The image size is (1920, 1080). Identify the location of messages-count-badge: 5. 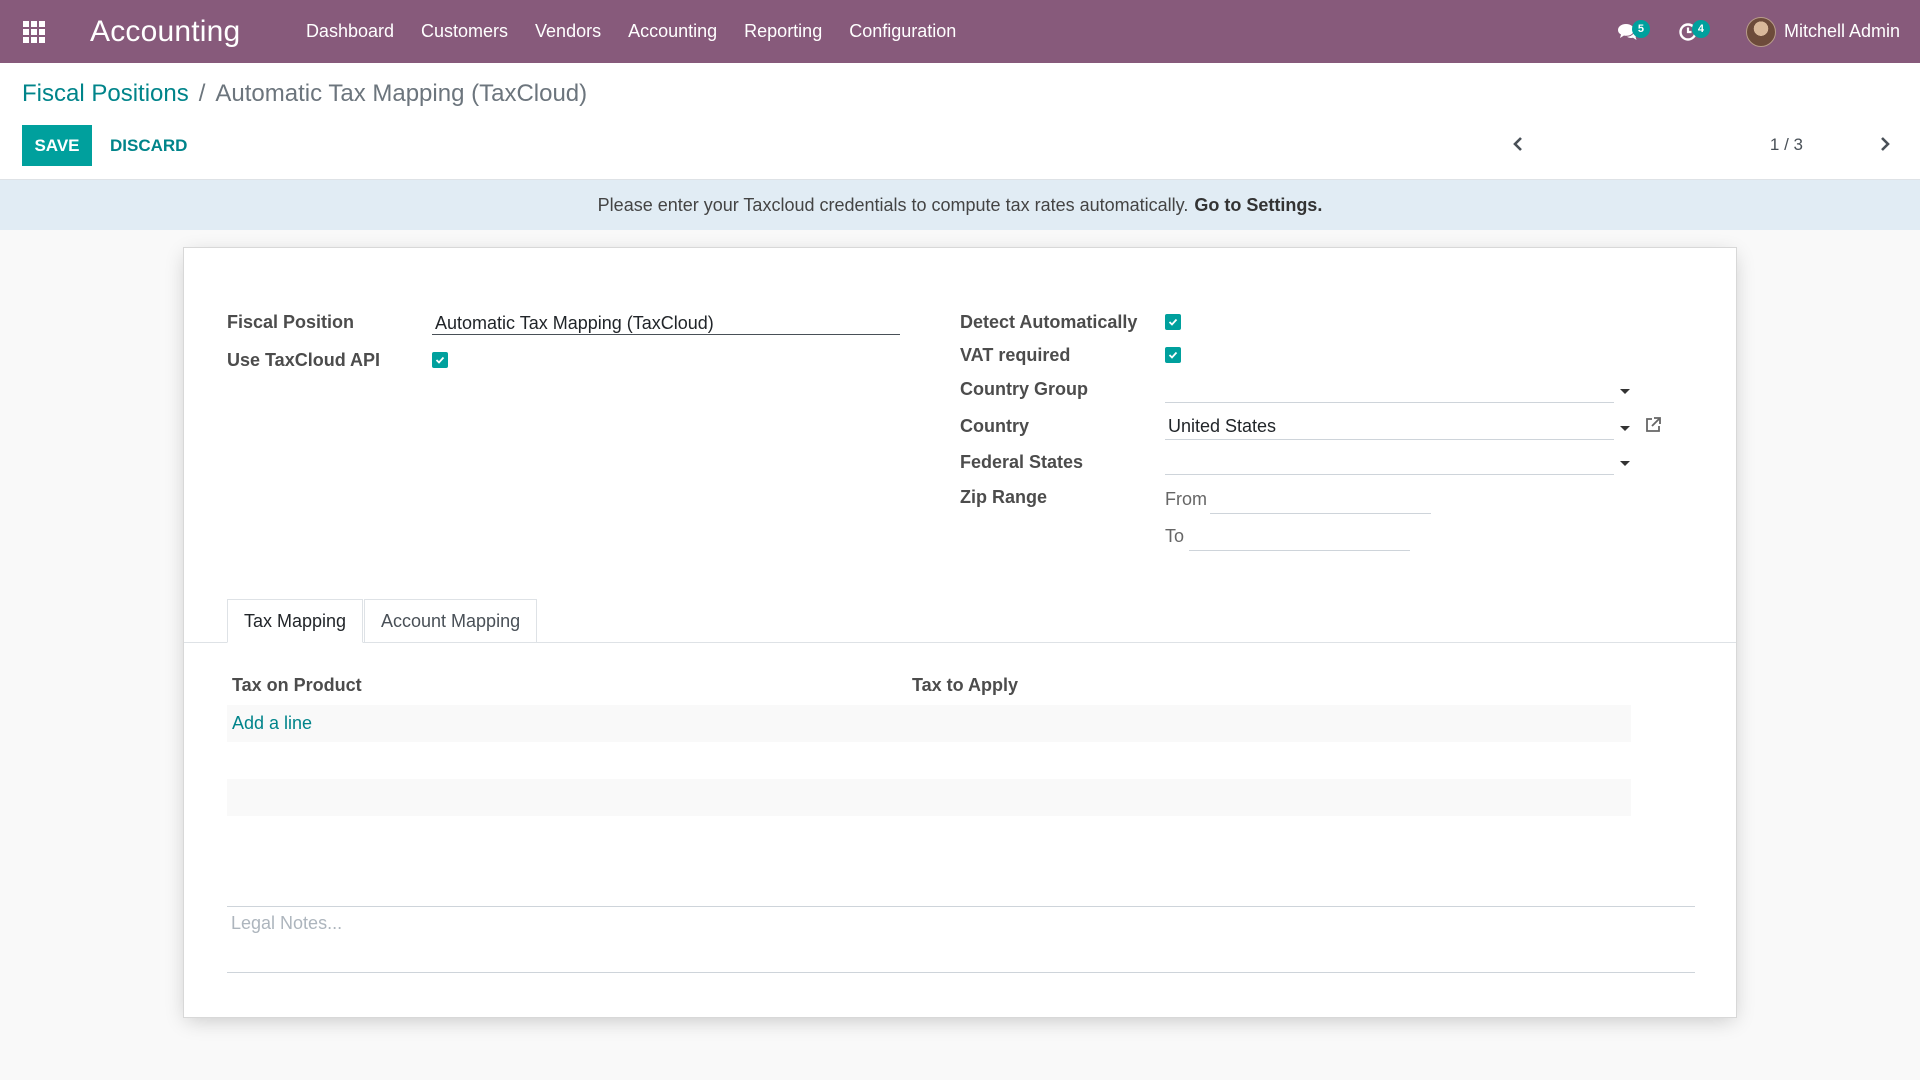
(1640, 28).